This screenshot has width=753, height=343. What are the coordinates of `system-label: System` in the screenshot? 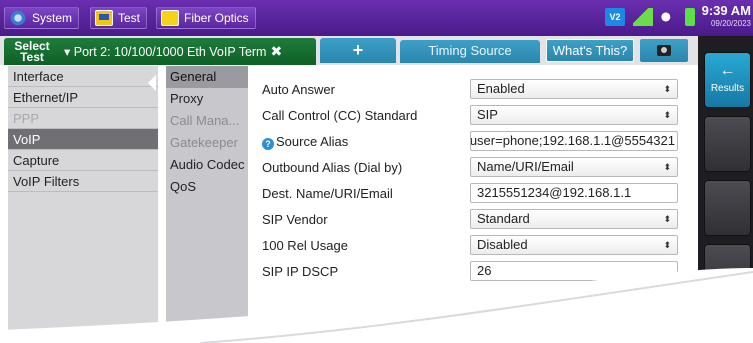 It's located at (52, 18).